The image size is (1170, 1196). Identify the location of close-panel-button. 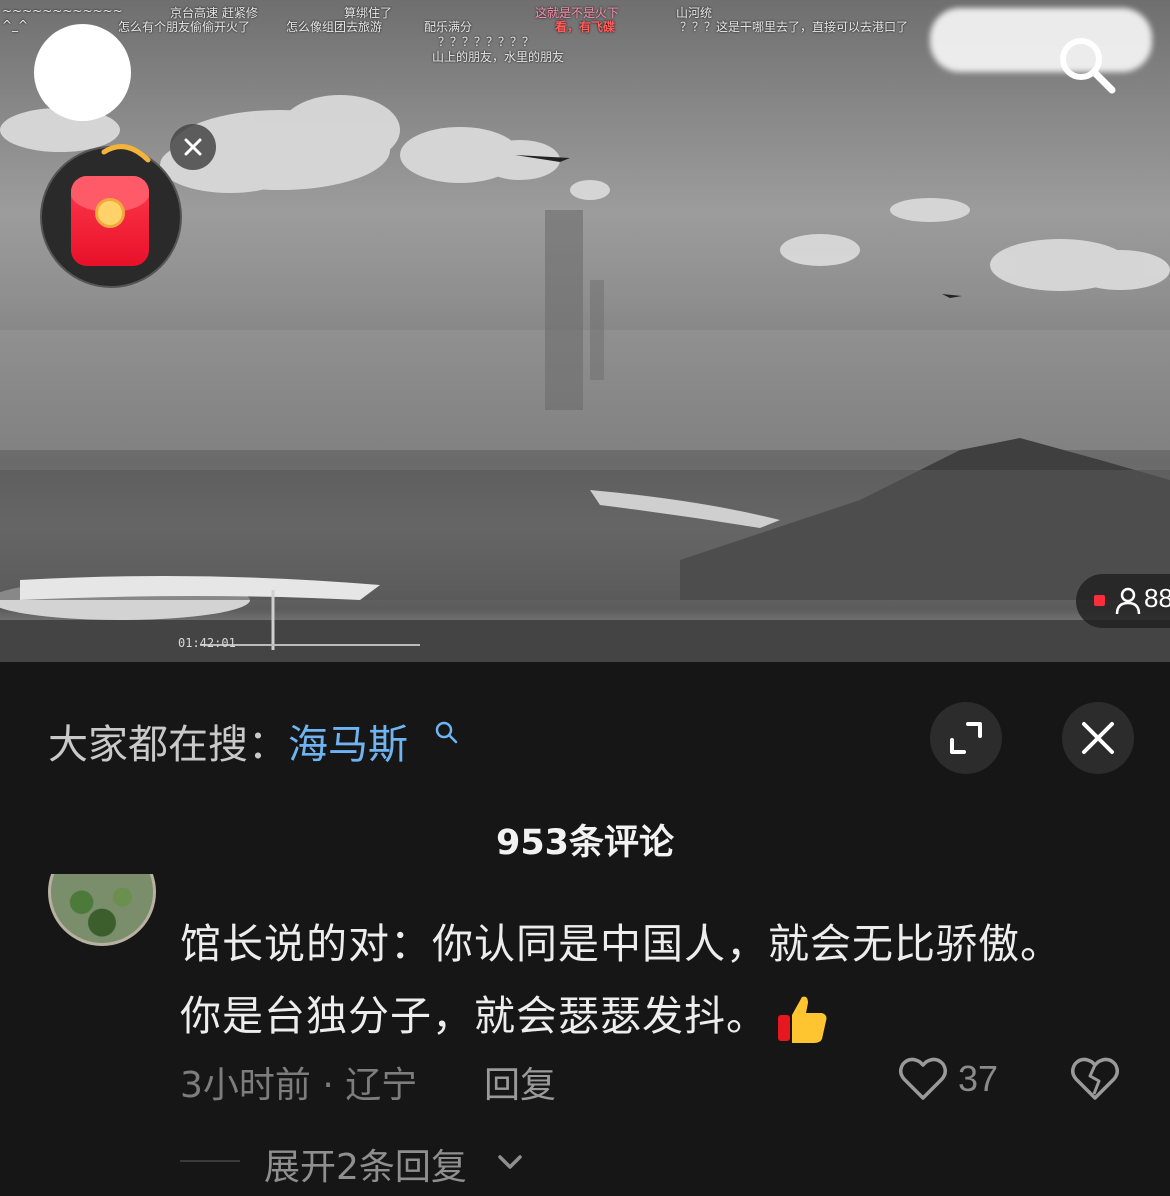
(1098, 738).